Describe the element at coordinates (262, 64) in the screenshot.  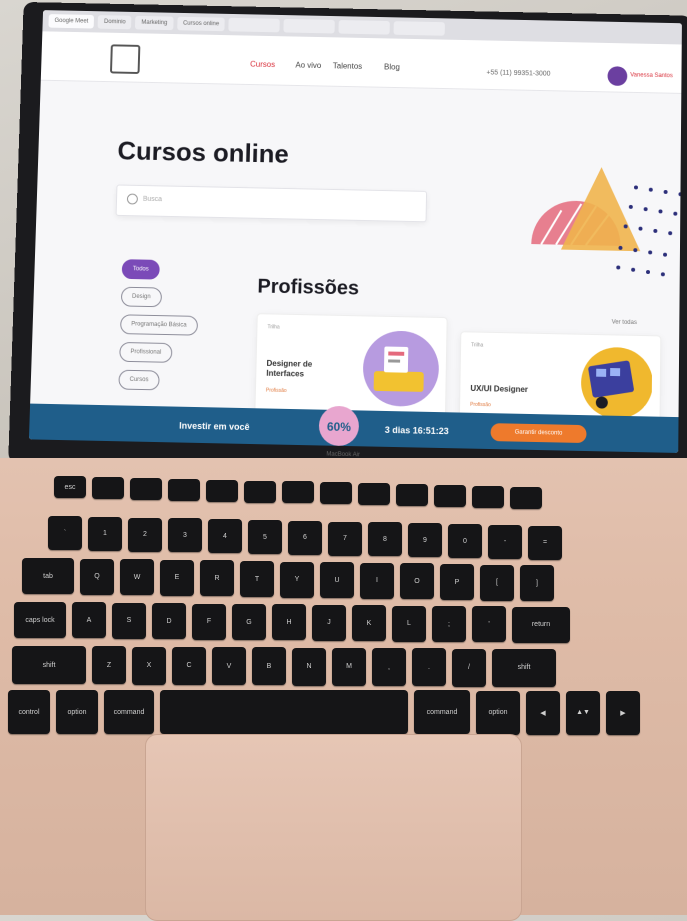
I see `nav-item-cursos: Cursos` at that location.